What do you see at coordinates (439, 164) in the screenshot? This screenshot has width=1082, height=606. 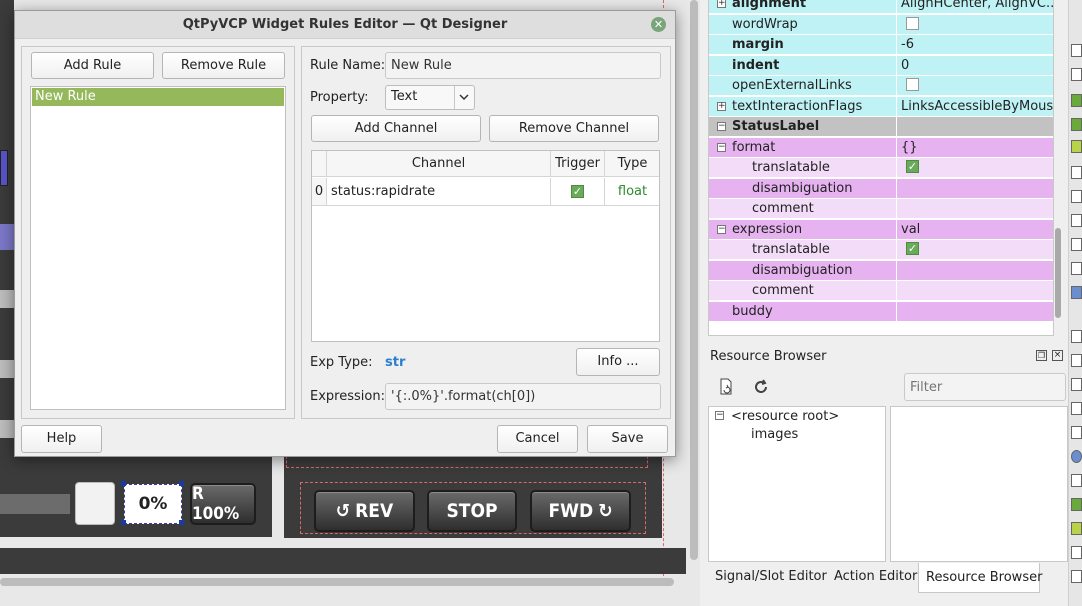 I see `column-header-channel: Channel` at bounding box center [439, 164].